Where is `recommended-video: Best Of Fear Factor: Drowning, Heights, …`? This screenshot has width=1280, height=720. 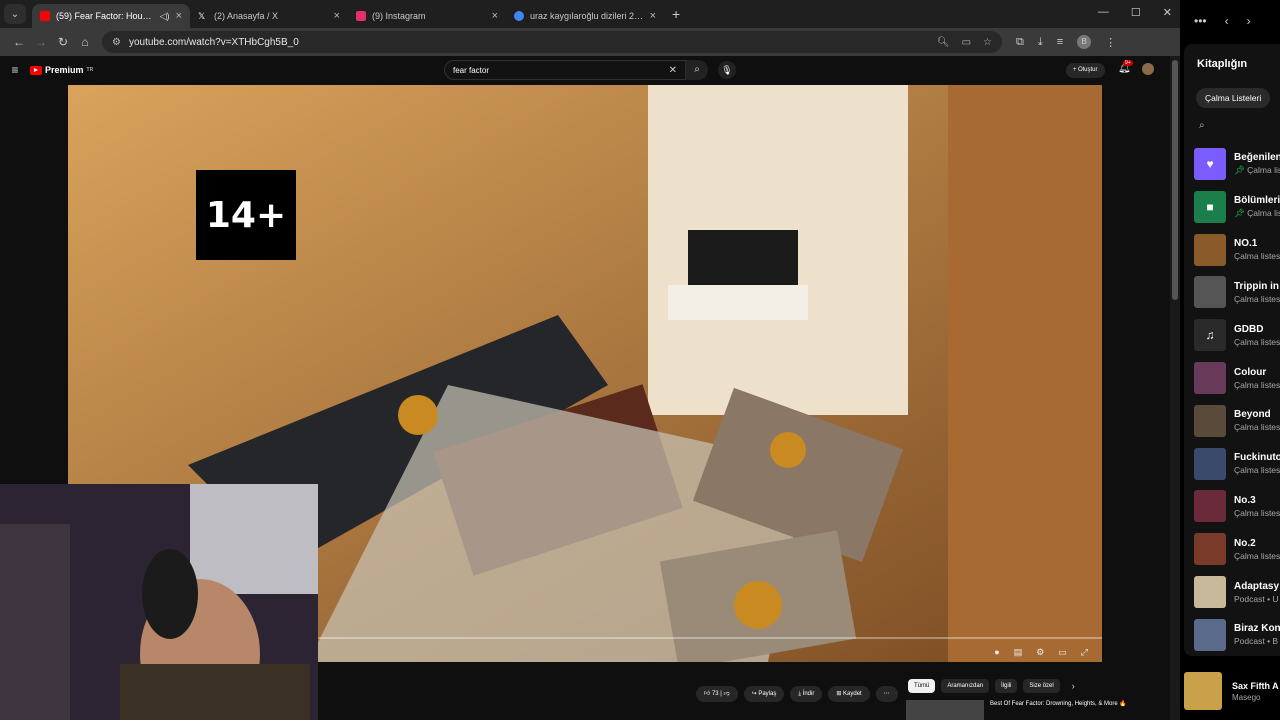
recommended-video: Best Of Fear Factor: Drowning, Heights, … is located at coordinates (1016, 710).